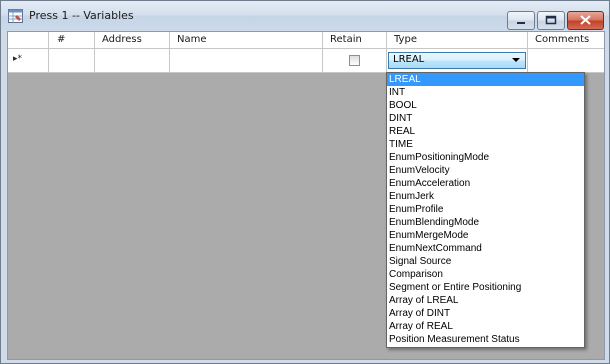 The height and width of the screenshot is (364, 610). I want to click on type-option: DINT, so click(485, 118).